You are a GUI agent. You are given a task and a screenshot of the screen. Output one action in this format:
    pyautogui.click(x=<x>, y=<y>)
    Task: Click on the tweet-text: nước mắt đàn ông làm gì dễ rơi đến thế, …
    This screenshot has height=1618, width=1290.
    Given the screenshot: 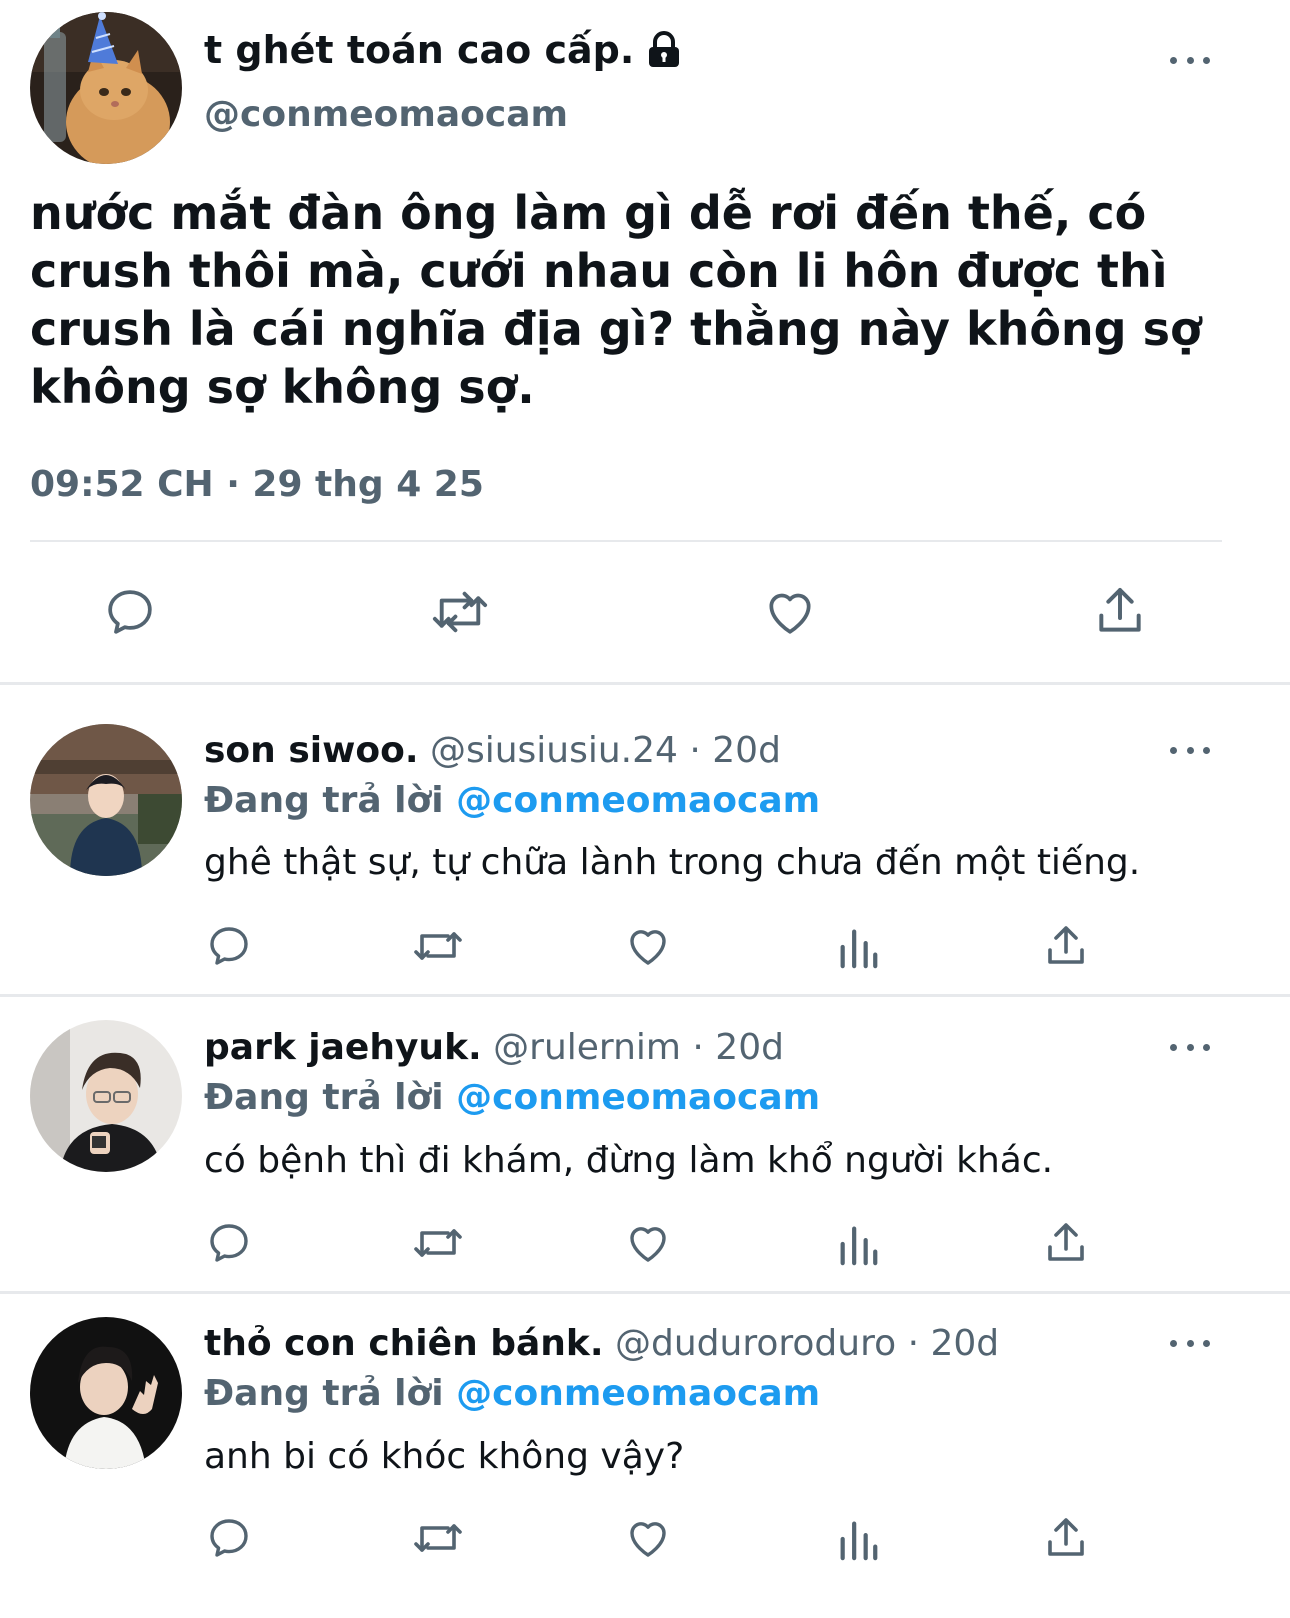 What is the action you would take?
    pyautogui.click(x=616, y=300)
    